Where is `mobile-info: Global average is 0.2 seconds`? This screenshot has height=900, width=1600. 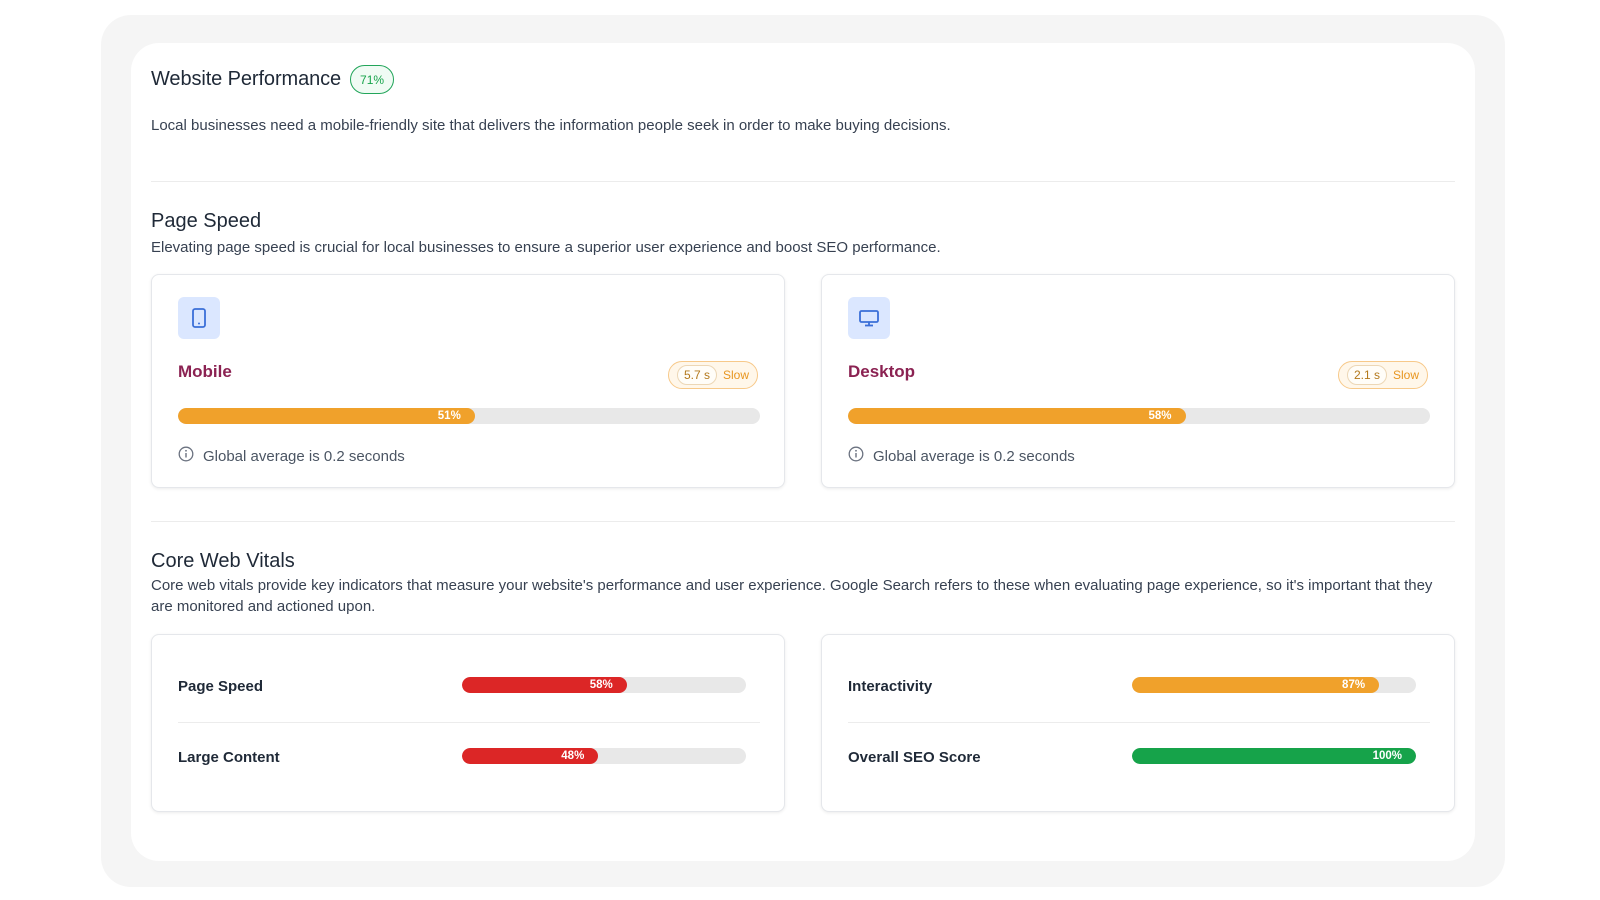 mobile-info: Global average is 0.2 seconds is located at coordinates (291, 456).